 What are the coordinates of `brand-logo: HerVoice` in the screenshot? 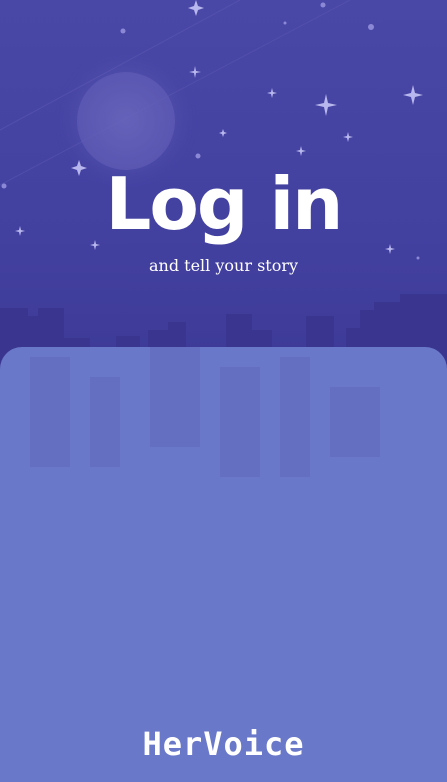 It's located at (223, 744).